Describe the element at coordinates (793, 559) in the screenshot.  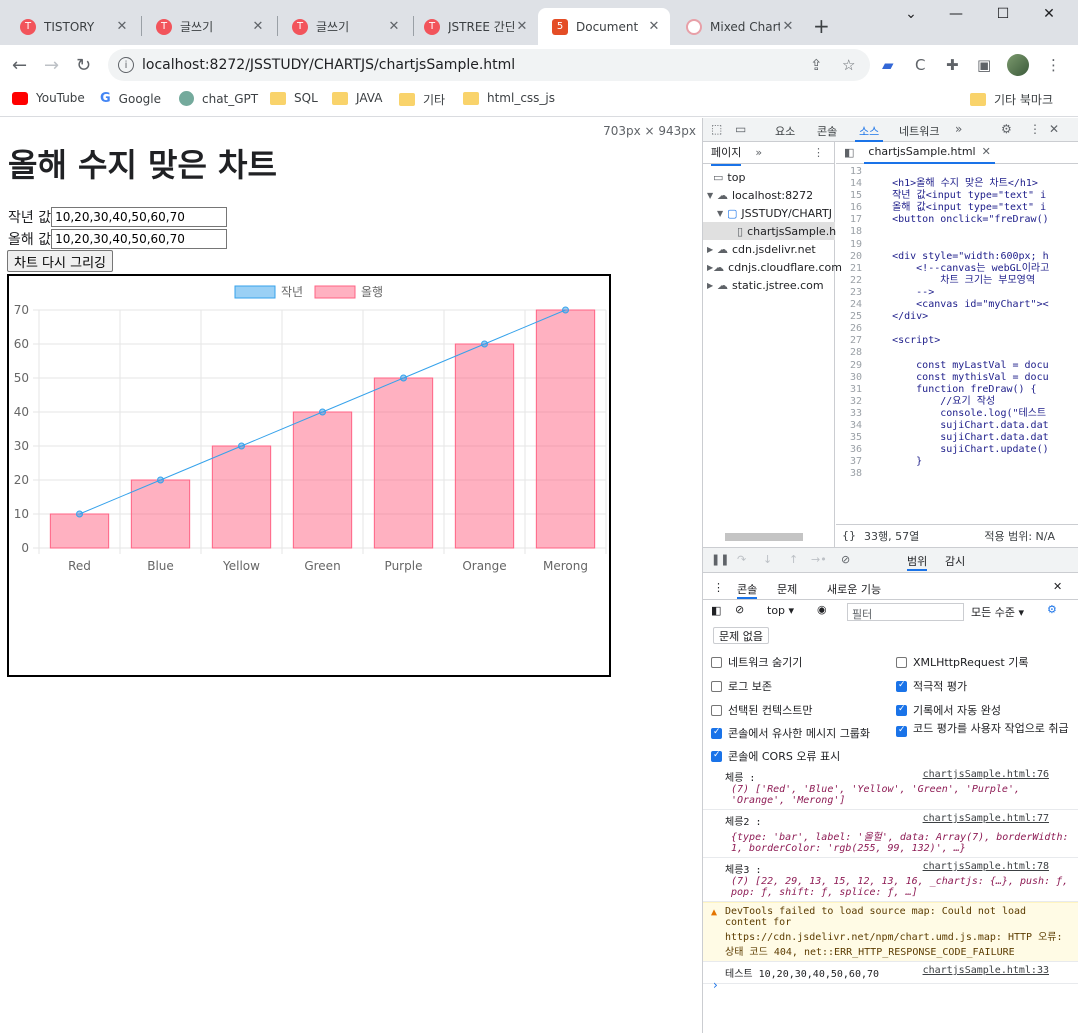
I see `step-out-icon: ↑` at that location.